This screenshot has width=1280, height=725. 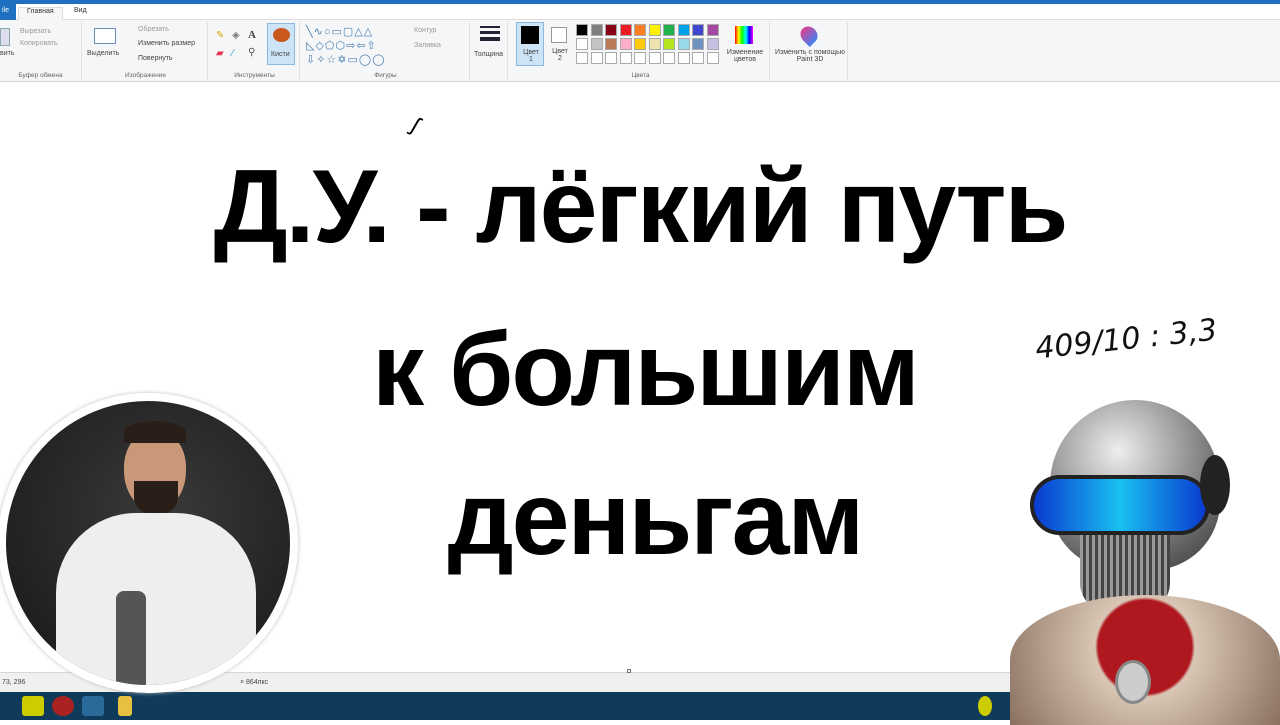 I want to click on brush-icon, so click(x=281, y=35).